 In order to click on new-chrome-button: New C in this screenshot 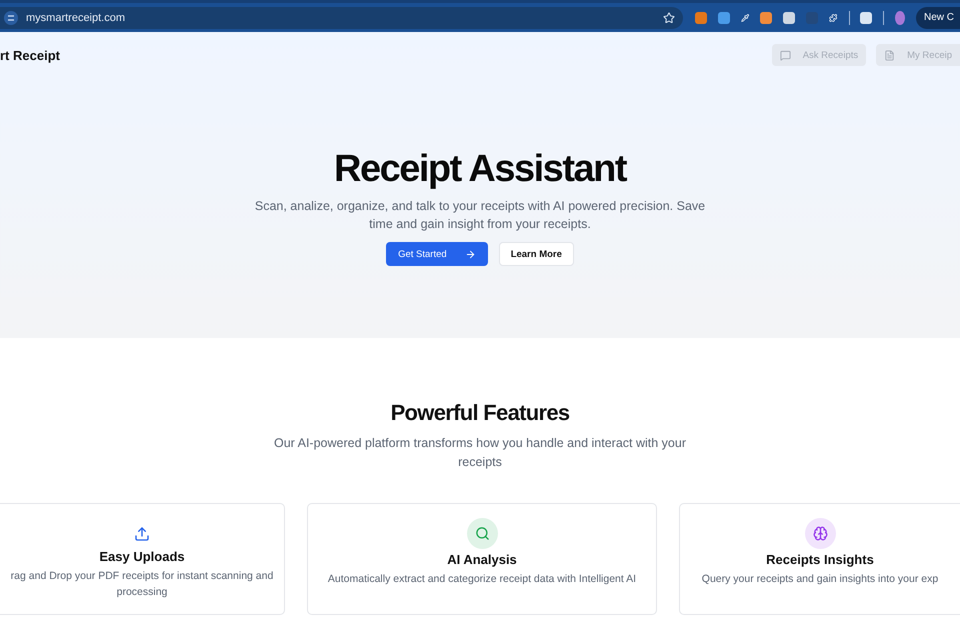, I will do `click(938, 17)`.